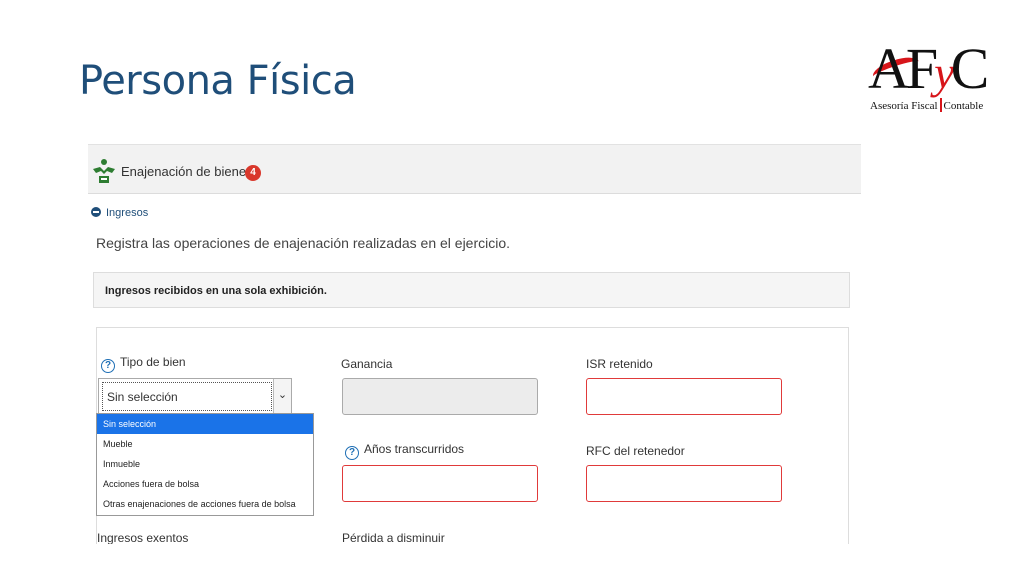  I want to click on ingresos-exentos-label: Ingresos exentos, so click(143, 537).